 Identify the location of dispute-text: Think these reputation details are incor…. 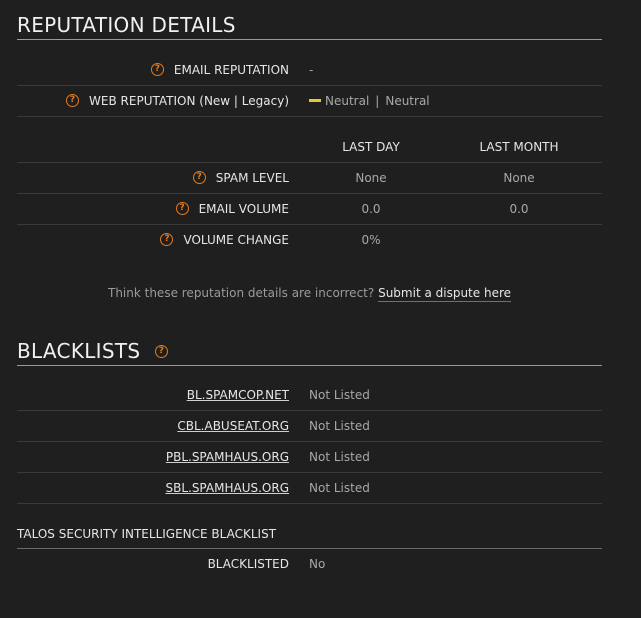
(241, 293).